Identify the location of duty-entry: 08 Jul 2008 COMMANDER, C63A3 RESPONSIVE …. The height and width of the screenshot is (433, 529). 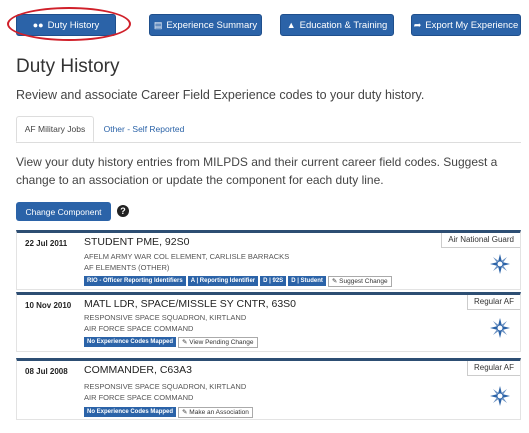
(268, 389).